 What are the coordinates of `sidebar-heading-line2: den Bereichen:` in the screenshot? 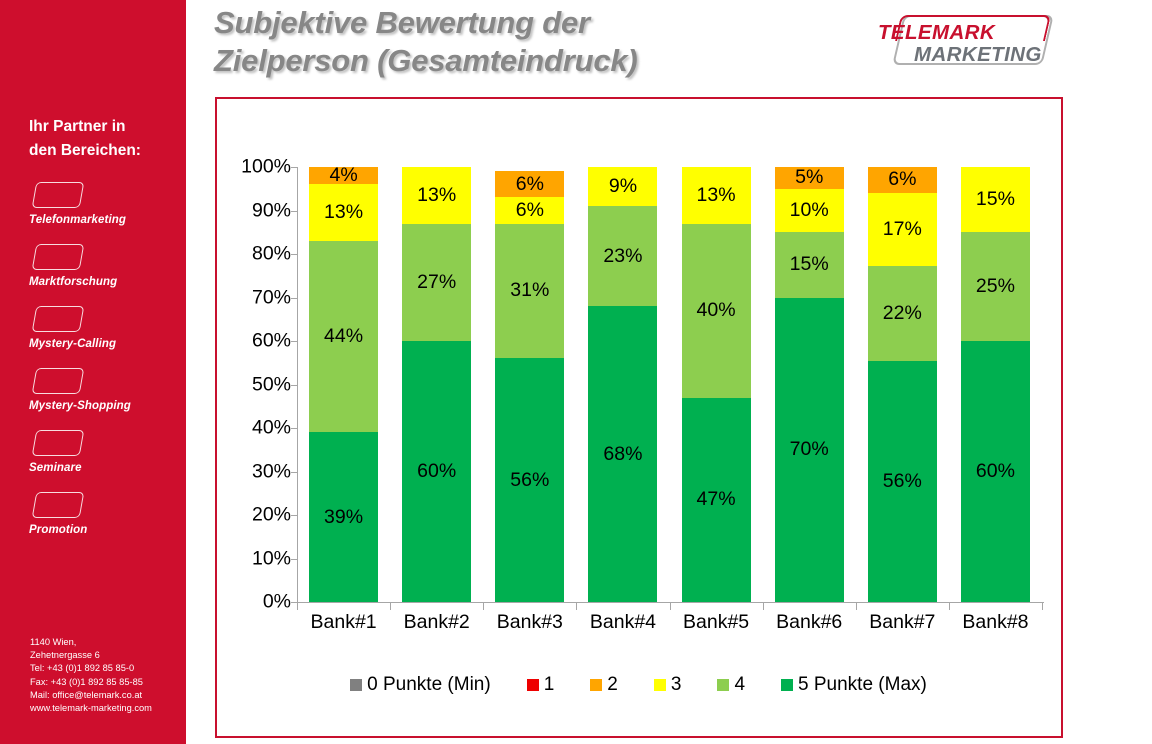 It's located at (85, 151).